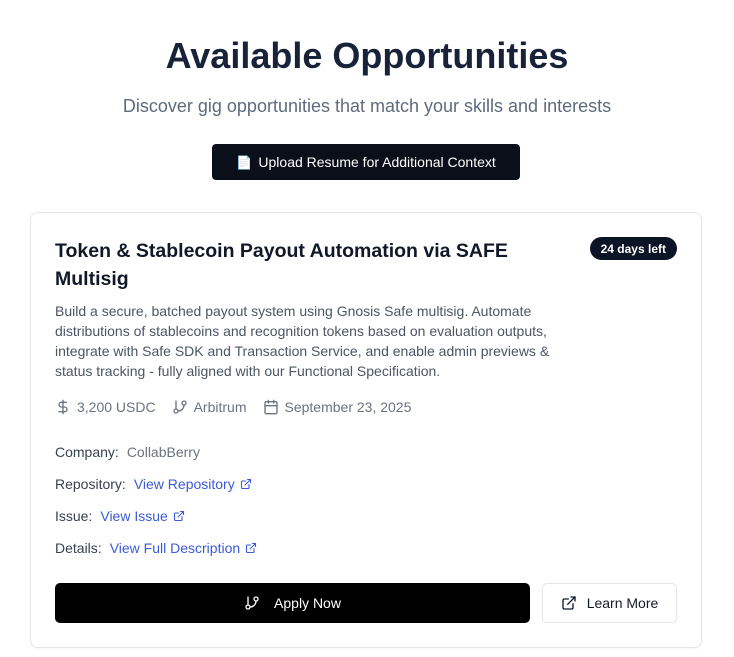  I want to click on document-icon: 📄, so click(244, 162).